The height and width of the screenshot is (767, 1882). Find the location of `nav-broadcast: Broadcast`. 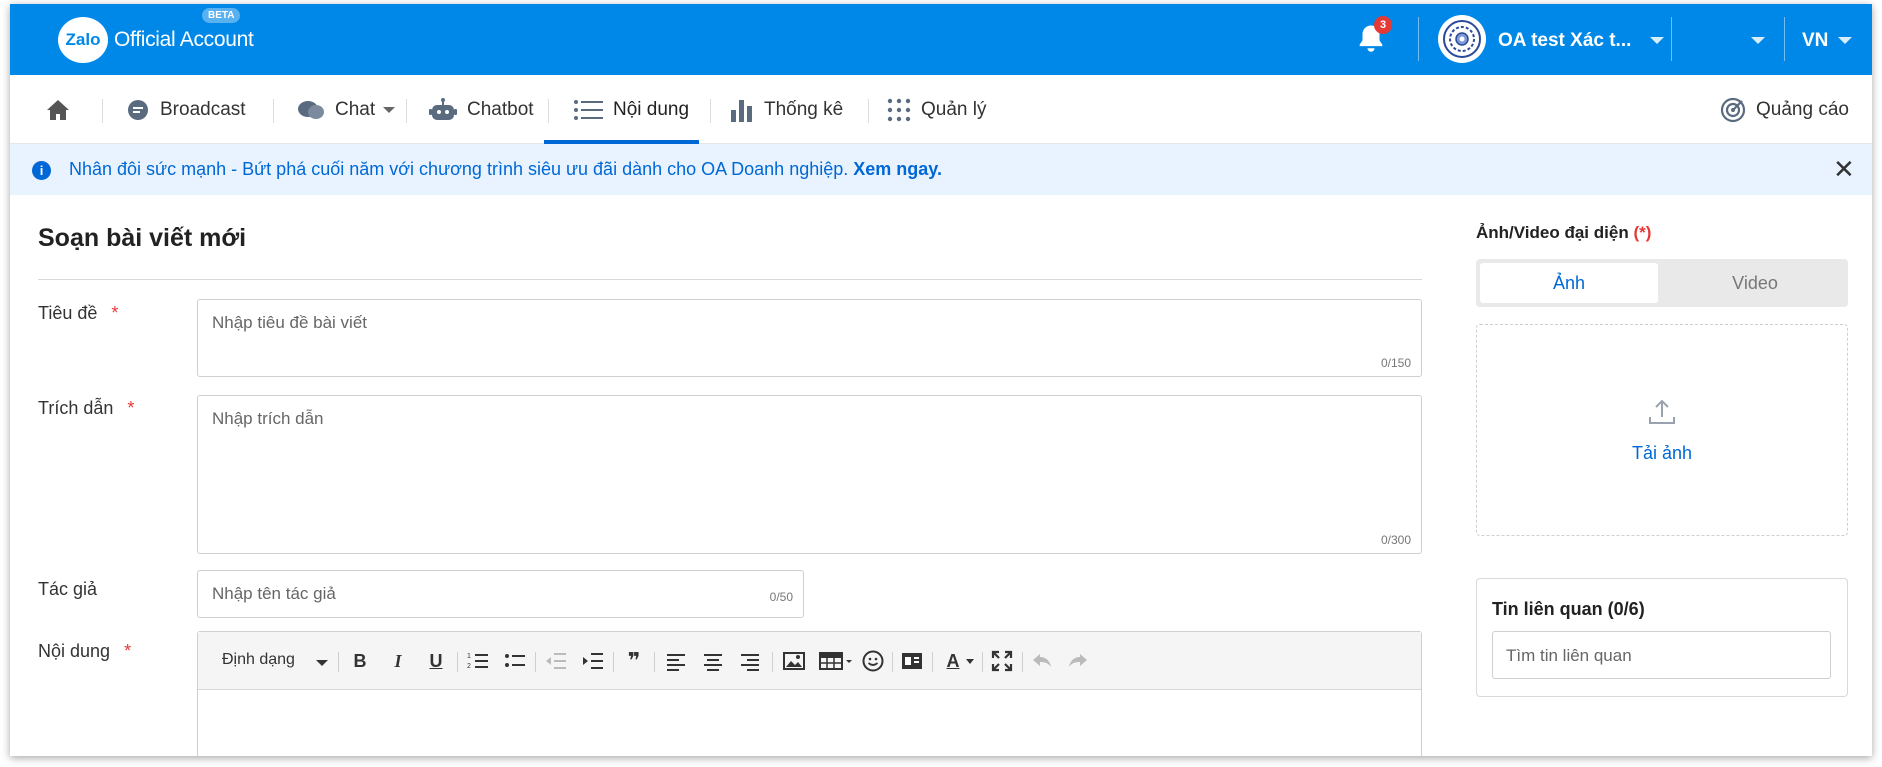

nav-broadcast: Broadcast is located at coordinates (186, 109).